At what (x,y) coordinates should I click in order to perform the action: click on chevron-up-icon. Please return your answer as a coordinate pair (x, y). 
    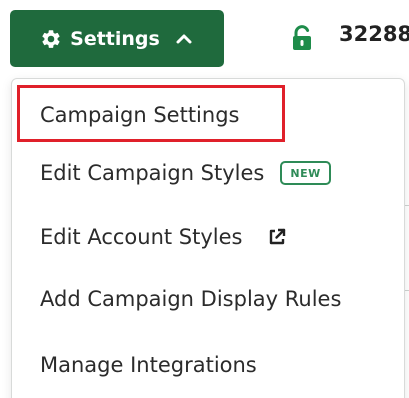
    Looking at the image, I should click on (184, 39).